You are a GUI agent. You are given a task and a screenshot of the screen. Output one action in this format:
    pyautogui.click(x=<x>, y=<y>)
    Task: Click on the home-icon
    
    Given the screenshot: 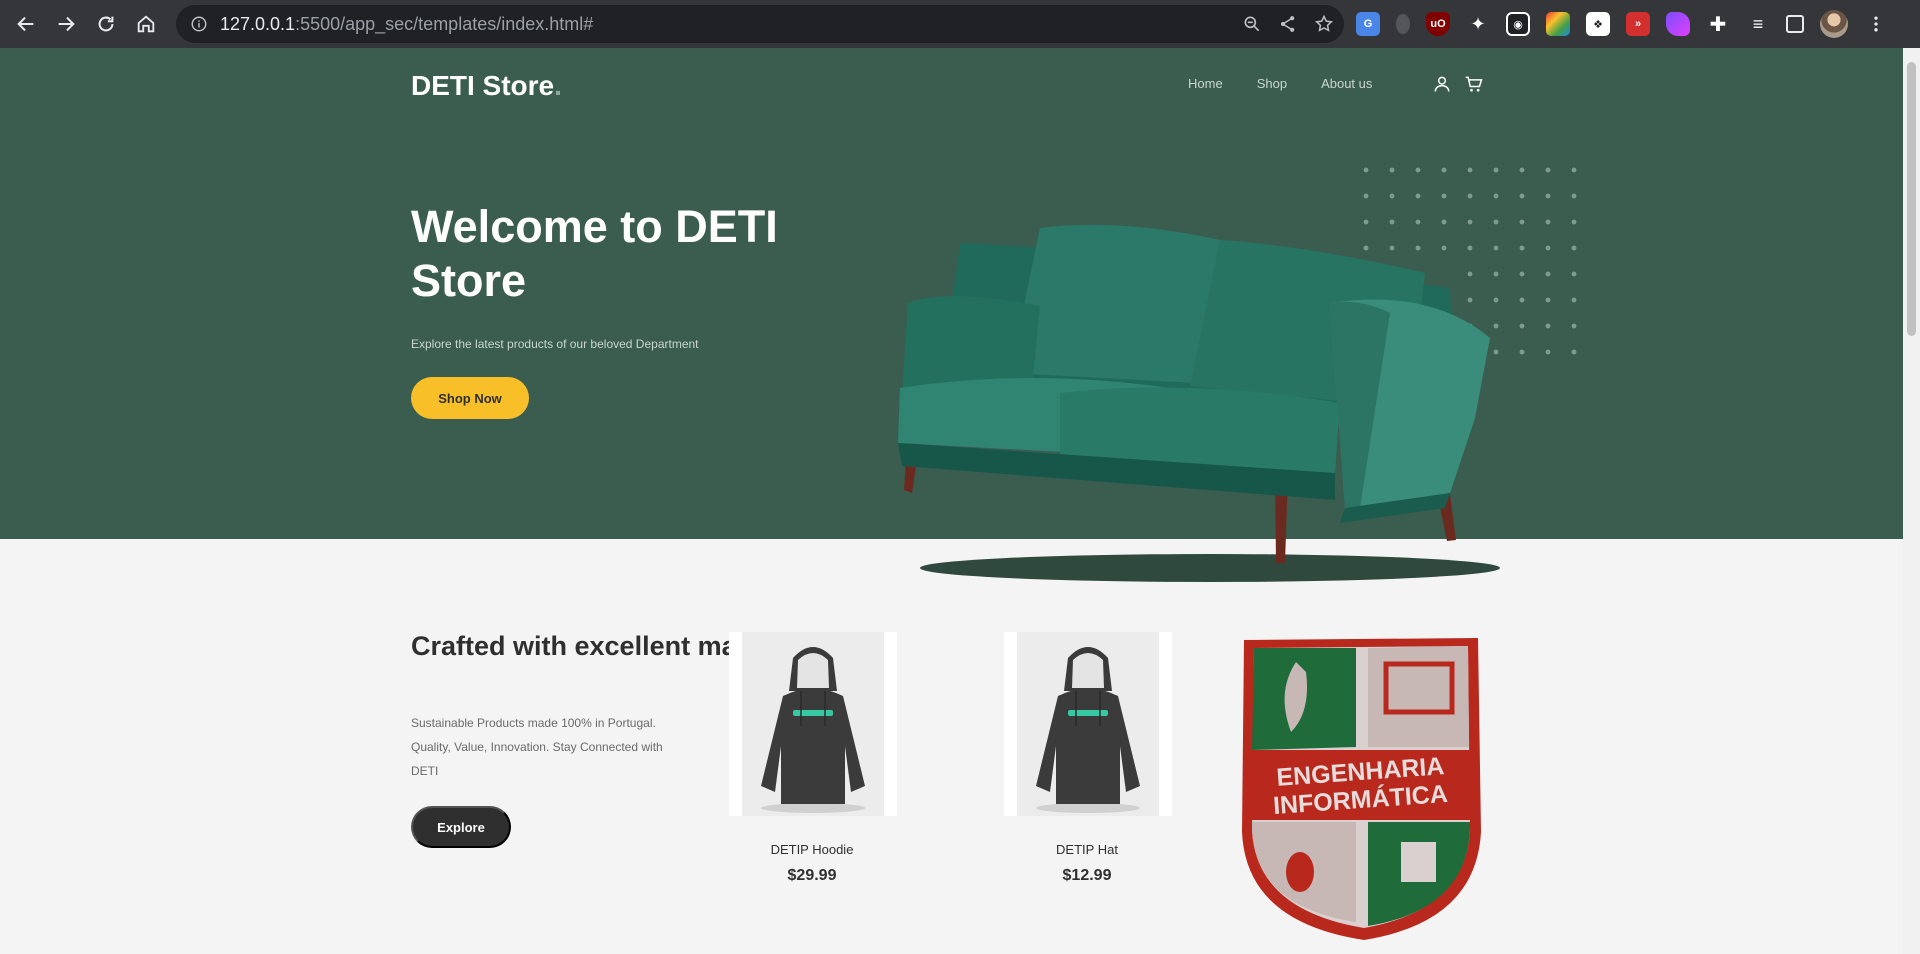 What is the action you would take?
    pyautogui.click(x=146, y=24)
    